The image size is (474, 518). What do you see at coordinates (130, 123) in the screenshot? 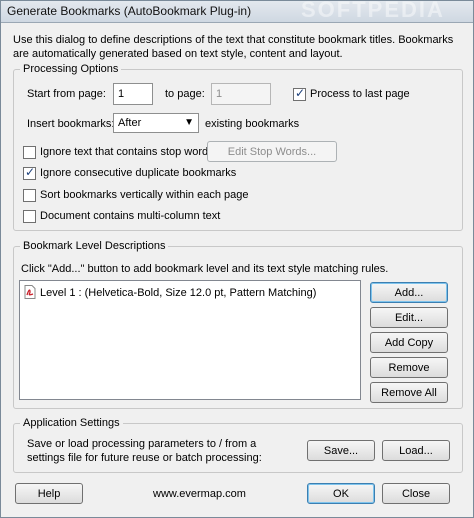
I see `insert-position-value: After` at bounding box center [130, 123].